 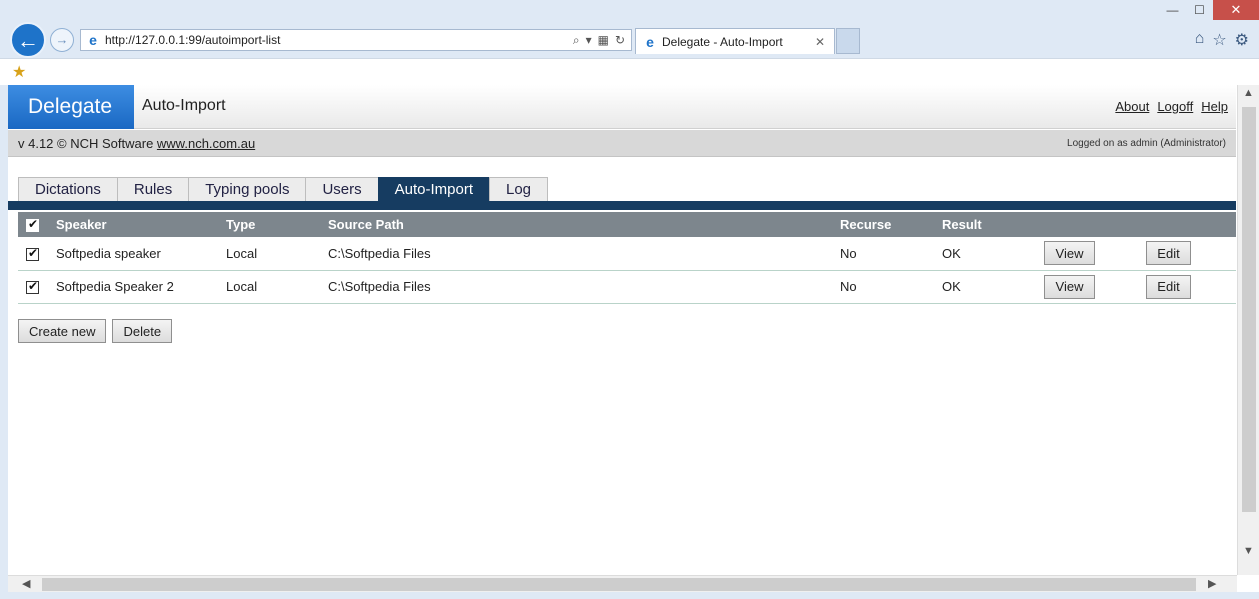 What do you see at coordinates (1132, 106) in the screenshot?
I see `about-link: About` at bounding box center [1132, 106].